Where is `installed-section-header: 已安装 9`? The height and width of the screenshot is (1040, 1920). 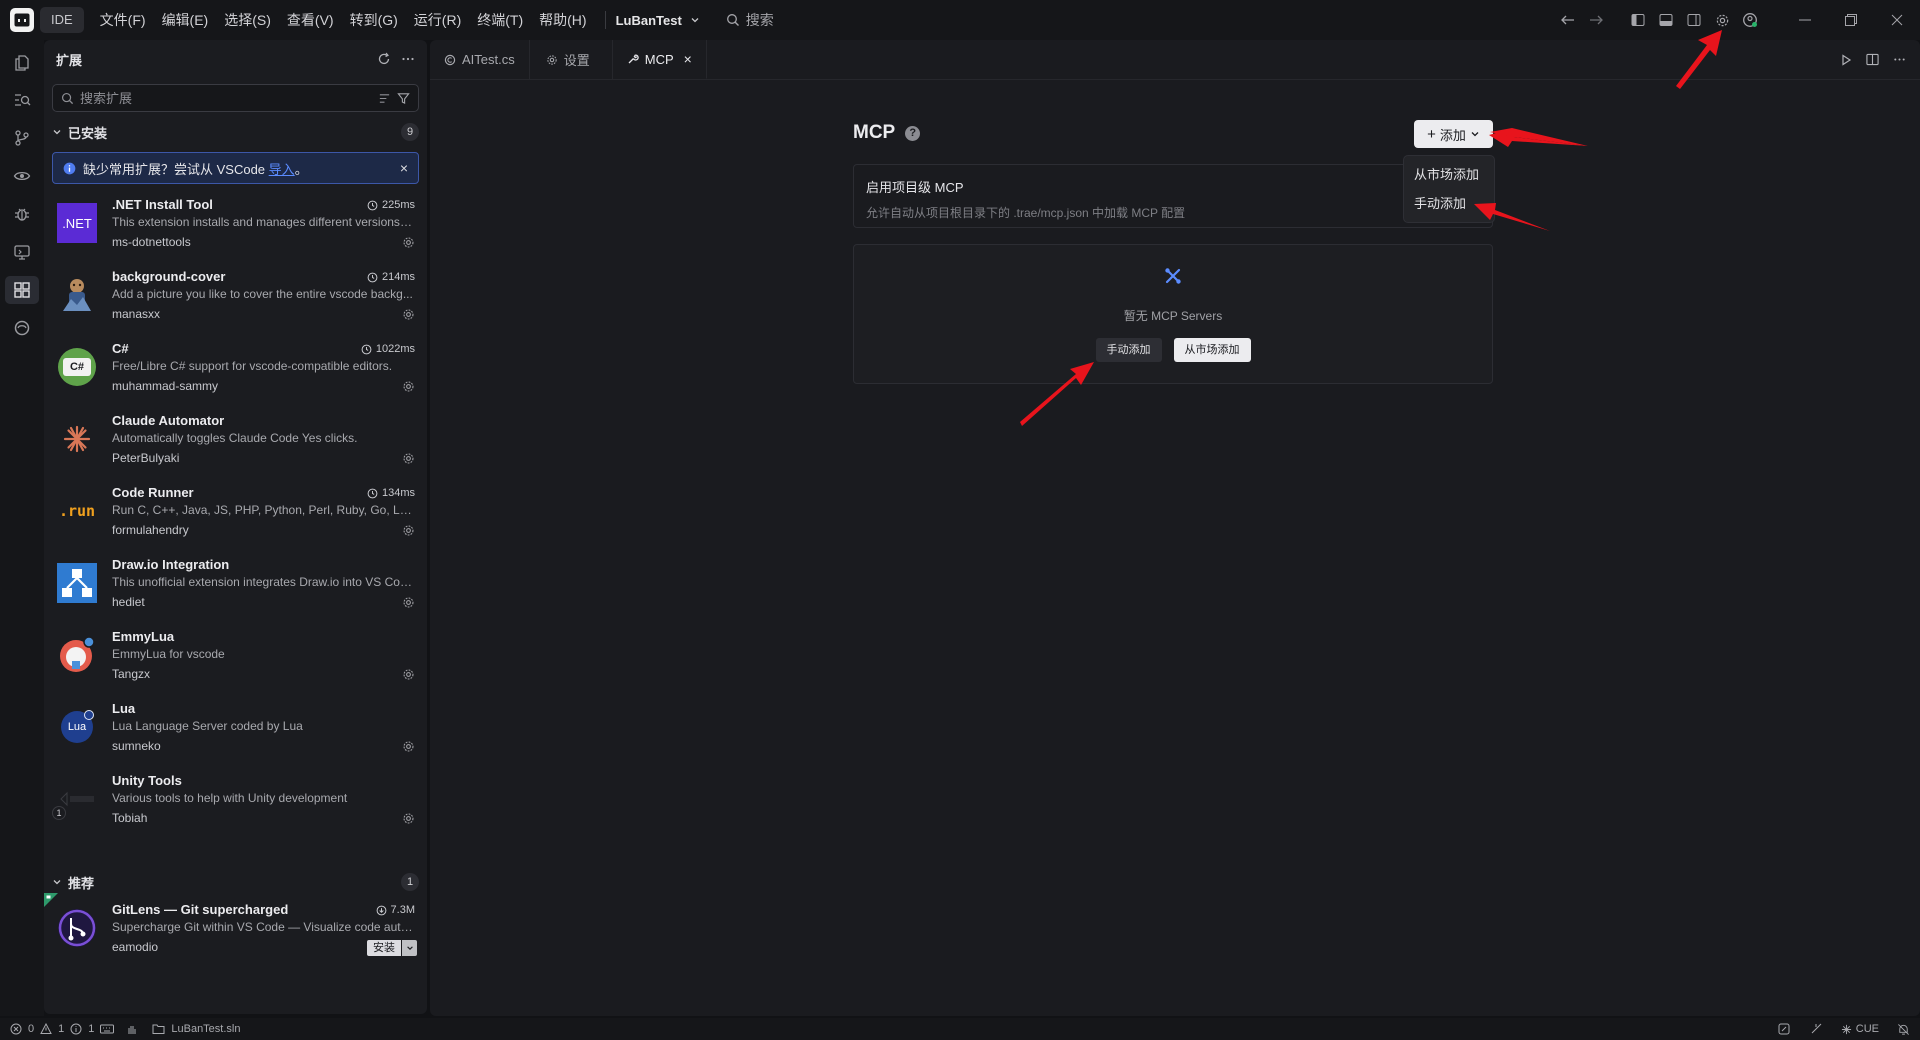 installed-section-header: 已安装 9 is located at coordinates (235, 132).